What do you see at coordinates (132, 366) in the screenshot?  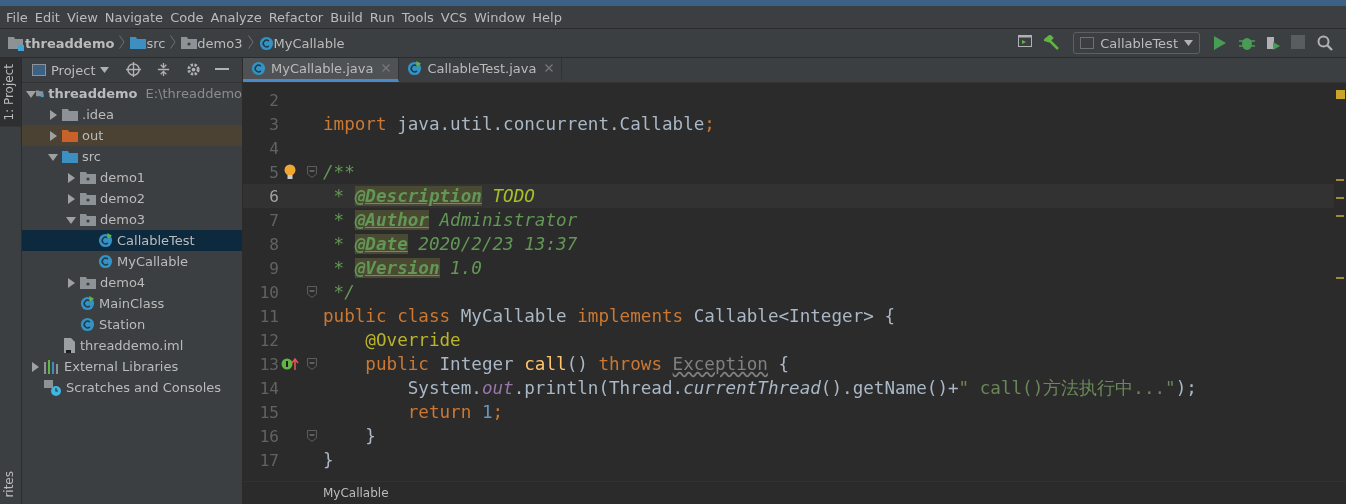 I see `tree-item: External Libraries` at bounding box center [132, 366].